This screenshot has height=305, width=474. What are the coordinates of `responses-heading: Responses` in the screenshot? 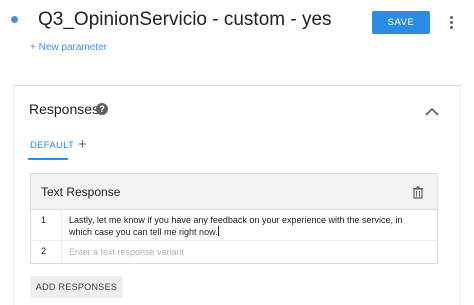 It's located at (64, 109).